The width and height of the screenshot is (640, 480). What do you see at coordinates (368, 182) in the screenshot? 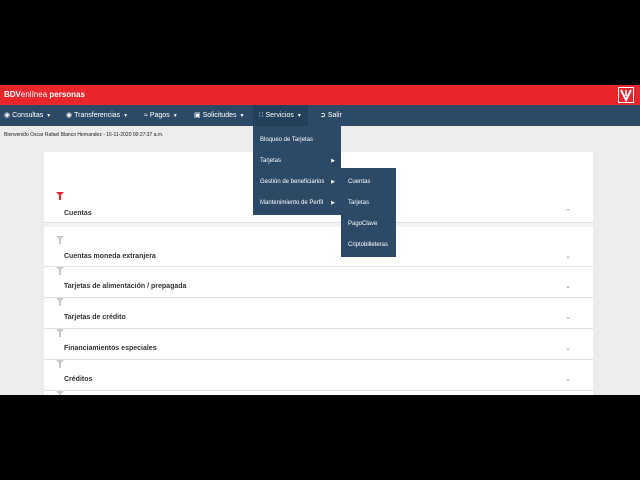
I see `submenu-item-cuentas: Cuentas` at bounding box center [368, 182].